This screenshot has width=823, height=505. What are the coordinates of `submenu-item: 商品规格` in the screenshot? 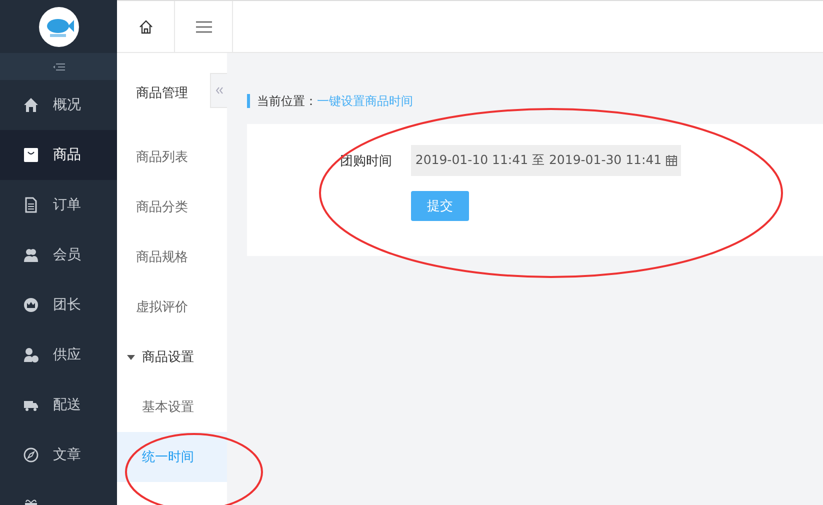 It's located at (172, 257).